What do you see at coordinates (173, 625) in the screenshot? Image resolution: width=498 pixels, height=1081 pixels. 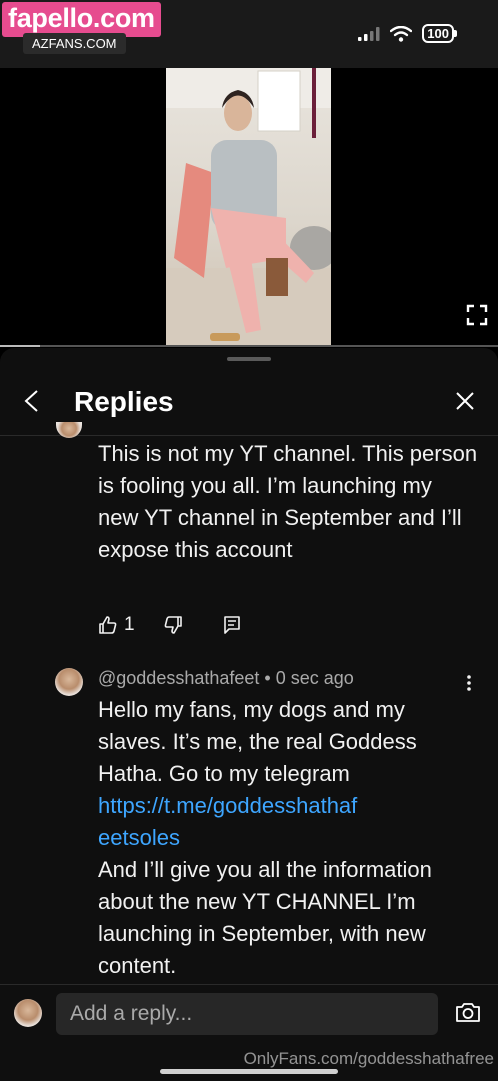 I see `thumbs-down-icon` at bounding box center [173, 625].